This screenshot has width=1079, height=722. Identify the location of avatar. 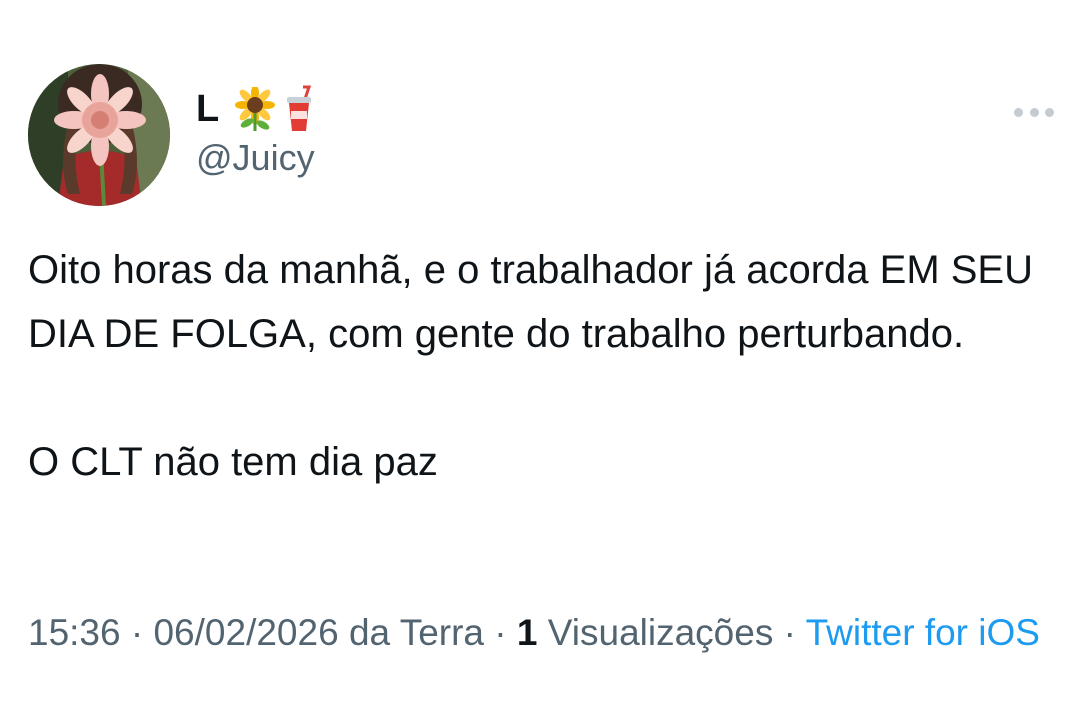
(99, 135).